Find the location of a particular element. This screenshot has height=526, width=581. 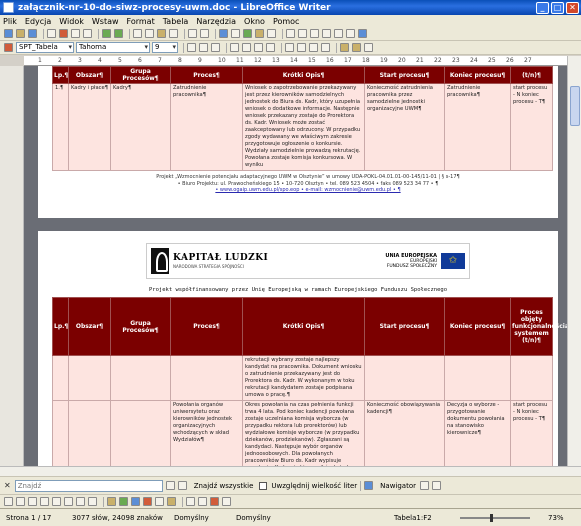

text-icon is located at coordinates (80, 501).